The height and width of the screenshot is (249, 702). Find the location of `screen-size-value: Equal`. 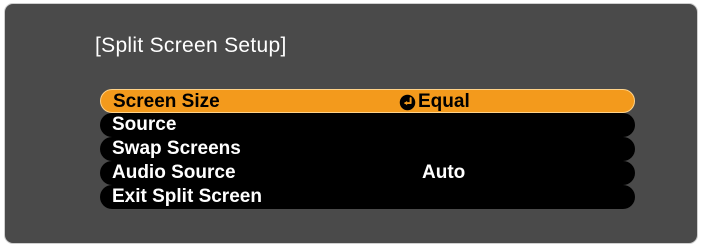

screen-size-value: Equal is located at coordinates (434, 102).